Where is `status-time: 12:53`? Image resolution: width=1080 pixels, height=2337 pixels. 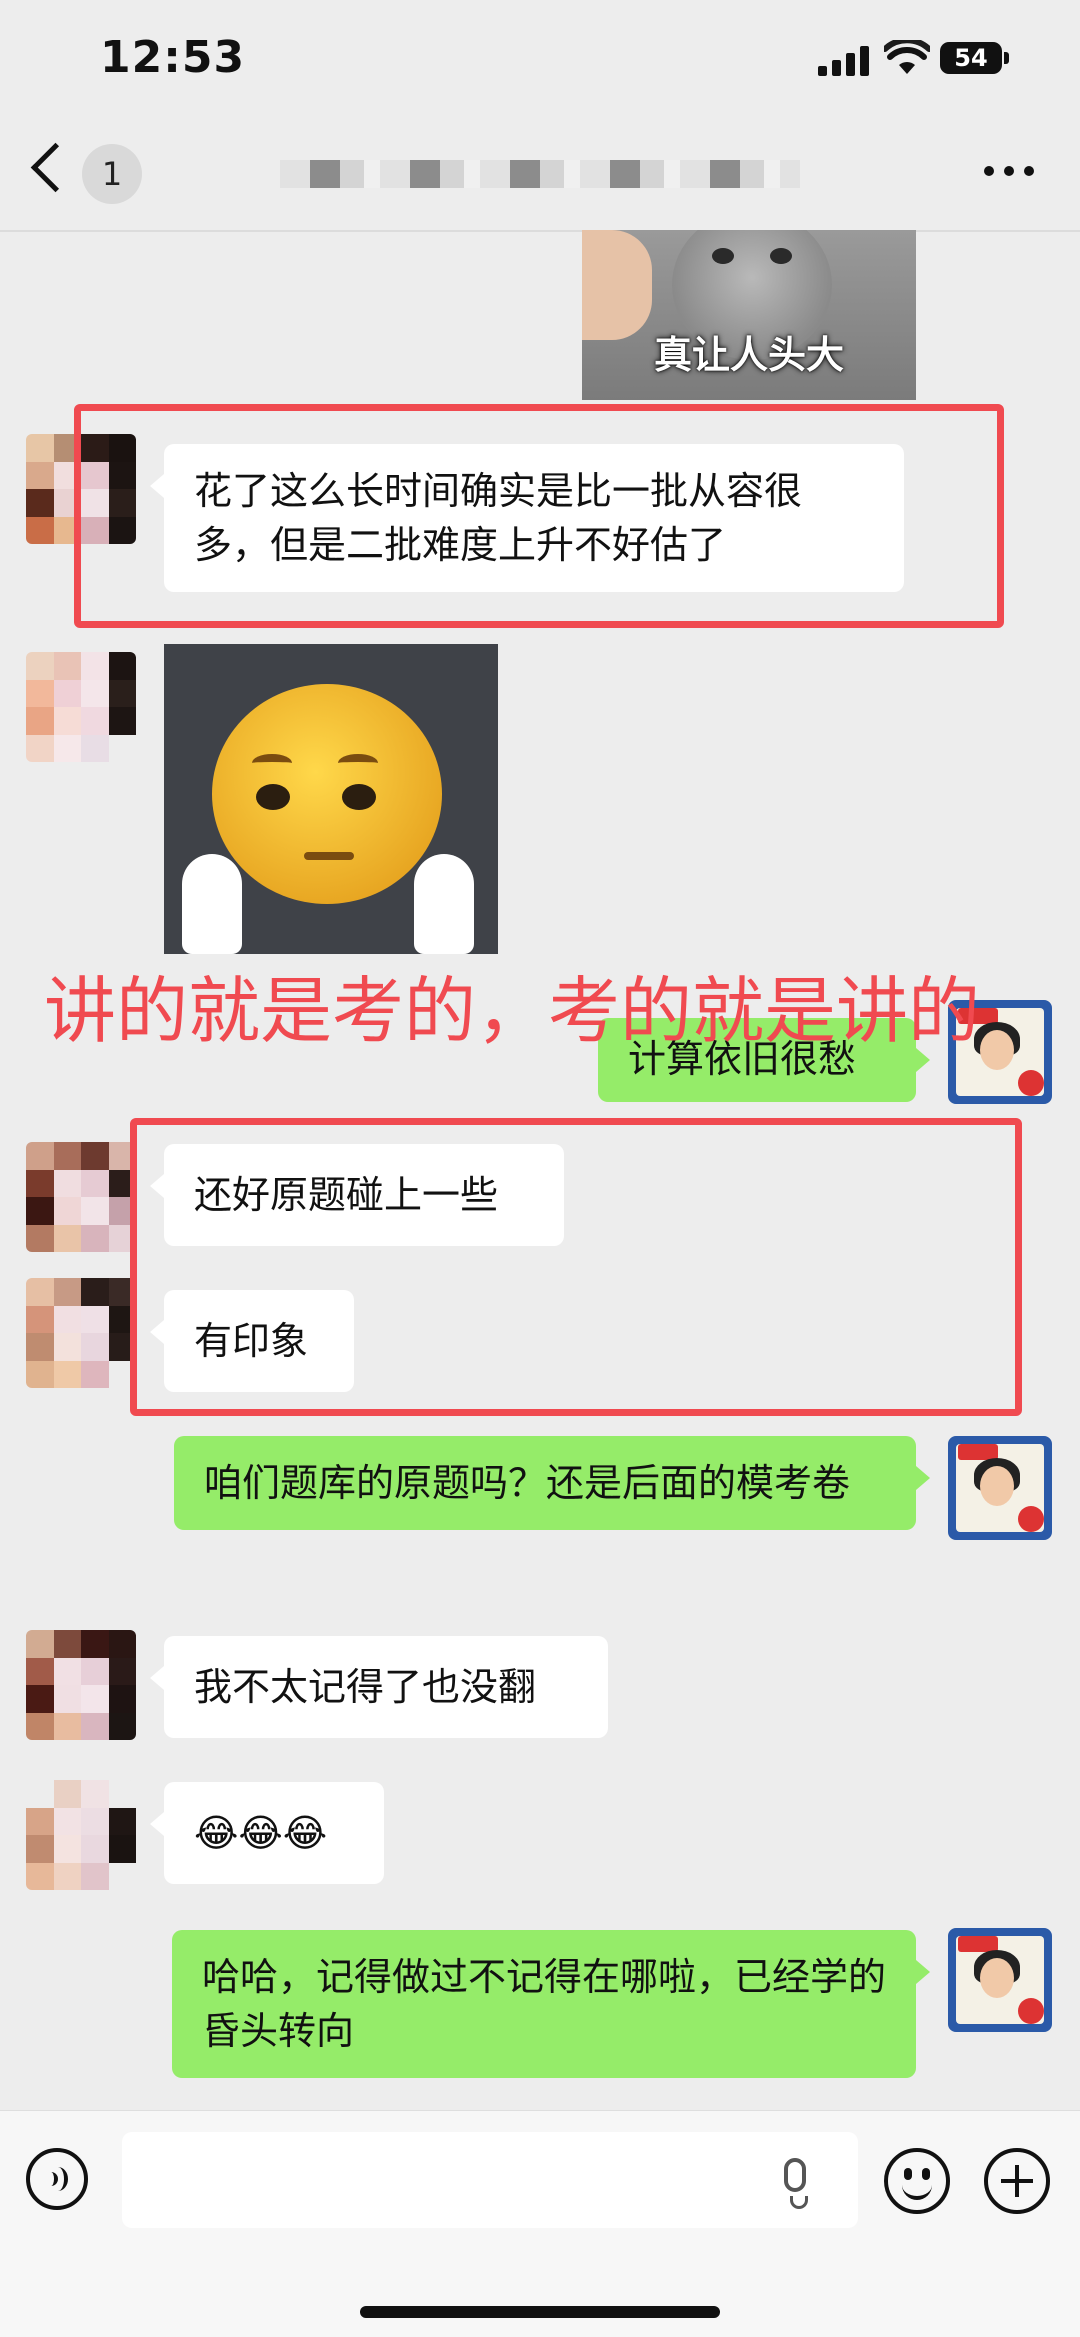 status-time: 12:53 is located at coordinates (173, 57).